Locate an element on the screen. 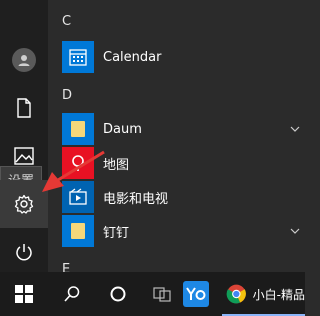 The image size is (320, 316). yo-app-icon is located at coordinates (196, 294).